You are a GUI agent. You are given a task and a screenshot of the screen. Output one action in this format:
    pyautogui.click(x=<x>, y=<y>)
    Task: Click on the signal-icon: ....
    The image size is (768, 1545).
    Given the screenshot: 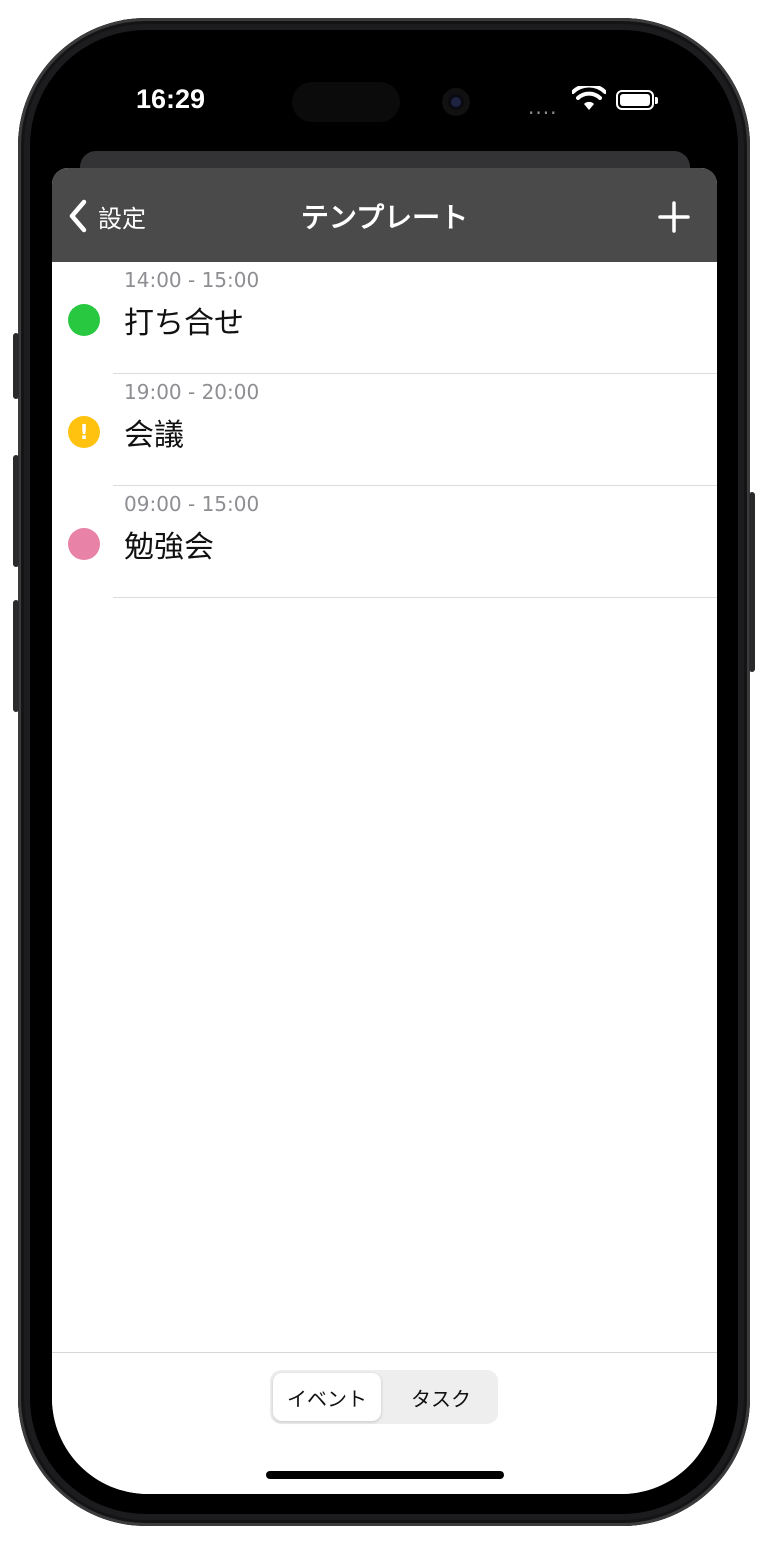 What is the action you would take?
    pyautogui.click(x=543, y=107)
    